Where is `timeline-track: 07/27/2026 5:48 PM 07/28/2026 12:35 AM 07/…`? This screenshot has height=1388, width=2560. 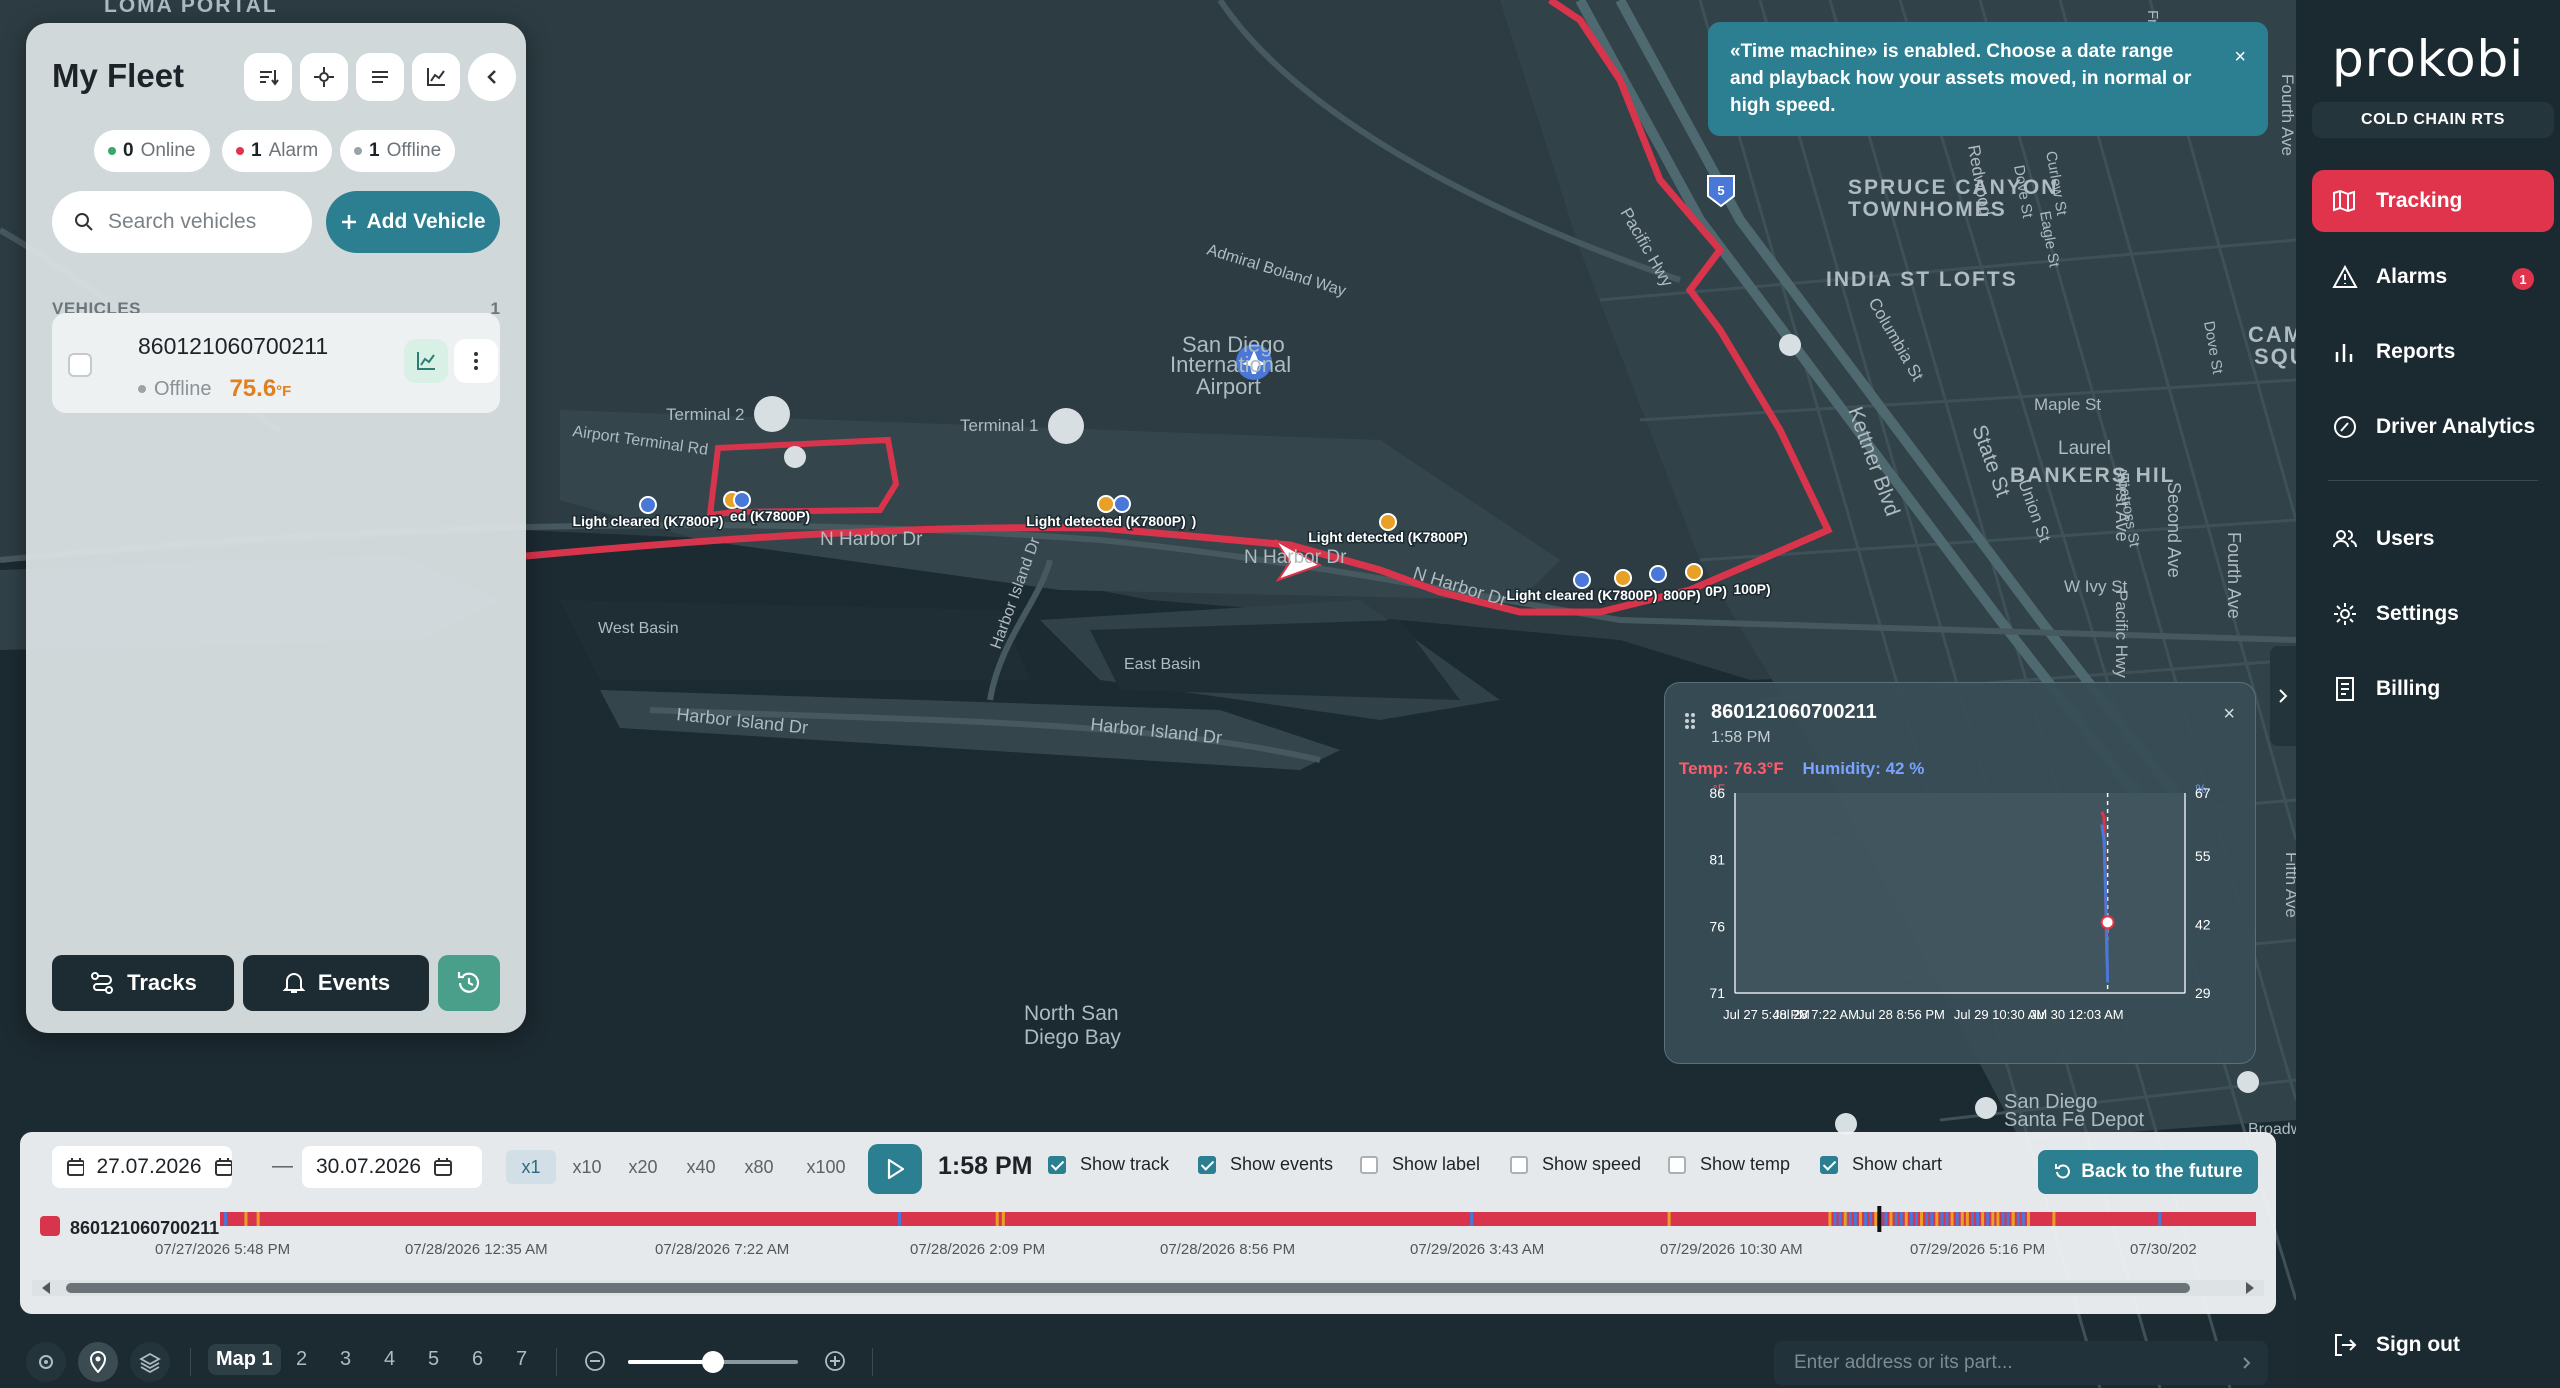
timeline-track: 07/27/2026 5:48 PM 07/28/2026 12:35 AM 07/… is located at coordinates (1148, 1258).